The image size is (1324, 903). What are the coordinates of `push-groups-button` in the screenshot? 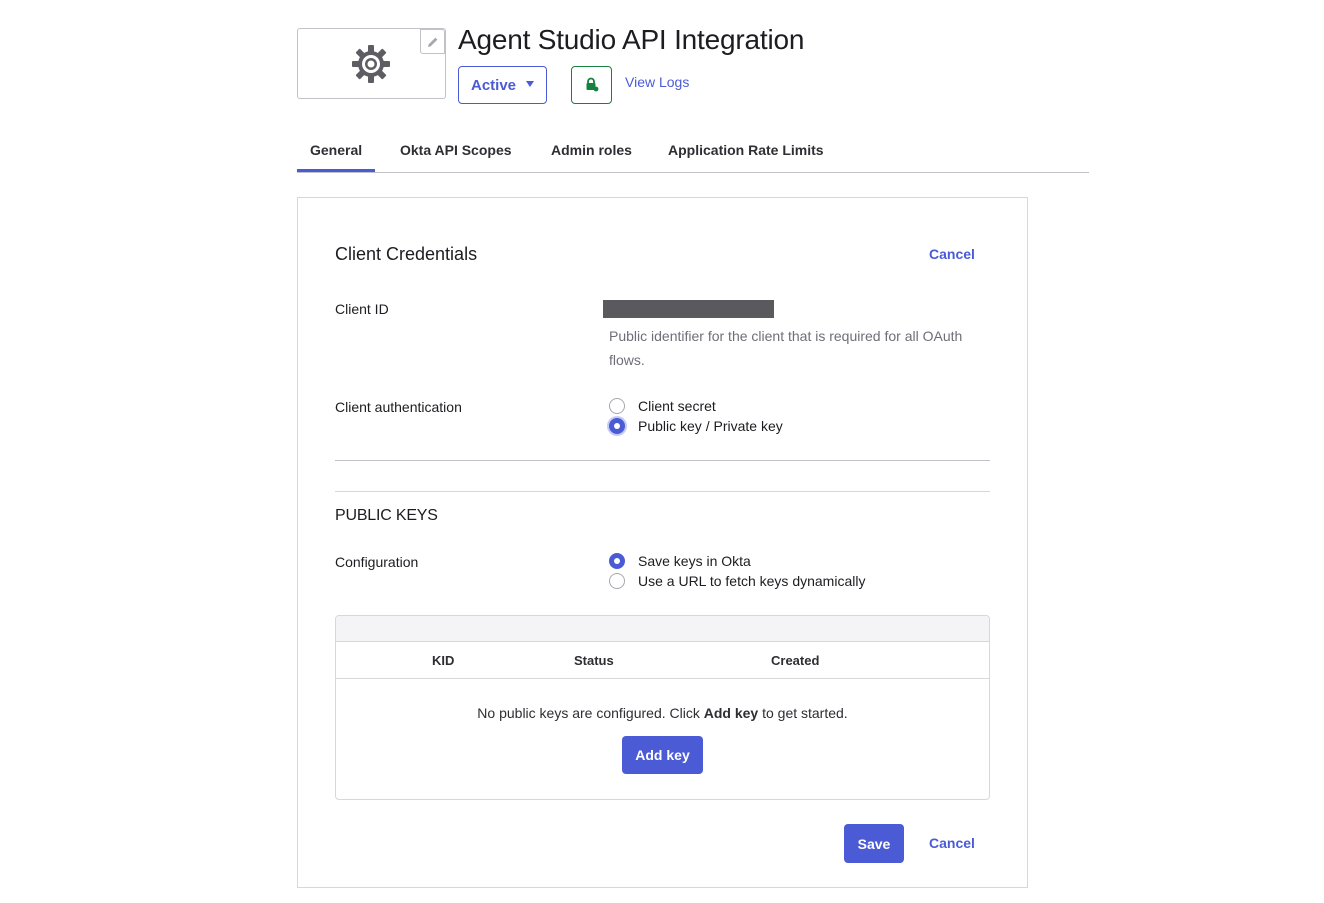 It's located at (591, 85).